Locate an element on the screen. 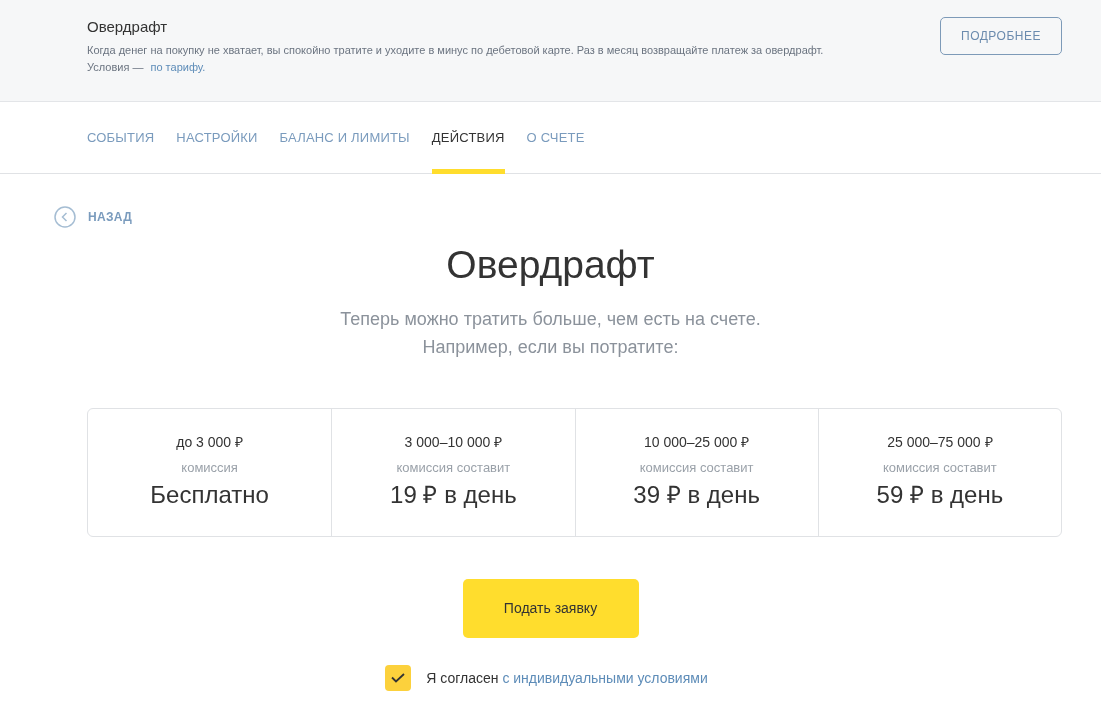 This screenshot has height=721, width=1101. banner-description: Когда денег на покупку не хватает, вы спокойно тратите и уходите в минус по дебетовой карте. Раз в месяц возвращайте платеж за овердрафт. Условия — по тарифу. is located at coordinates (456, 59).